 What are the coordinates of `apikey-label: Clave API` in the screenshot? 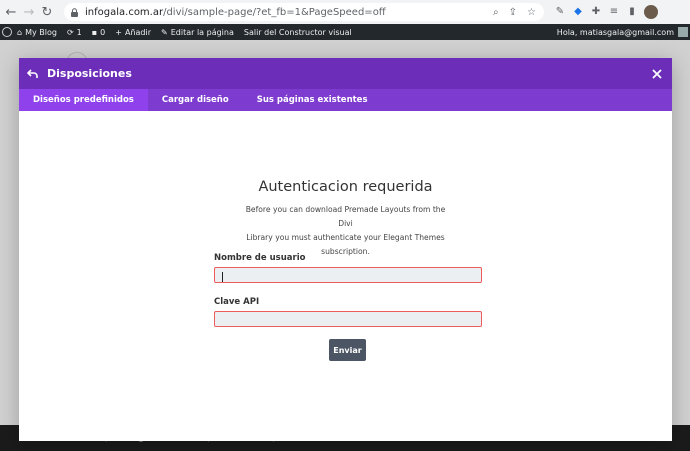 It's located at (237, 302).